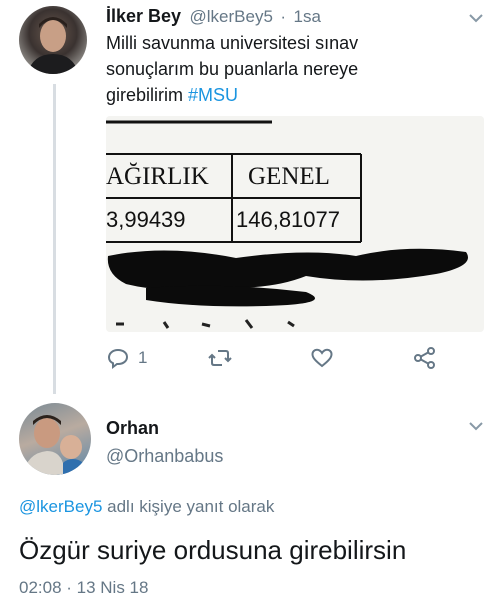 Image resolution: width=499 pixels, height=615 pixels. What do you see at coordinates (289, 176) in the screenshot?
I see `media-col2-header: GENEL` at bounding box center [289, 176].